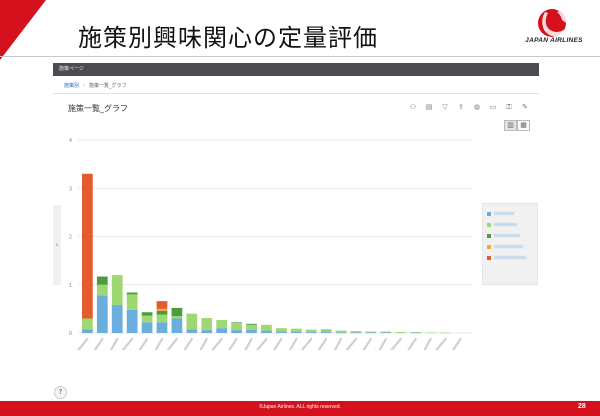 This screenshot has height=416, width=600. I want to click on export-icon: ⇪, so click(461, 107).